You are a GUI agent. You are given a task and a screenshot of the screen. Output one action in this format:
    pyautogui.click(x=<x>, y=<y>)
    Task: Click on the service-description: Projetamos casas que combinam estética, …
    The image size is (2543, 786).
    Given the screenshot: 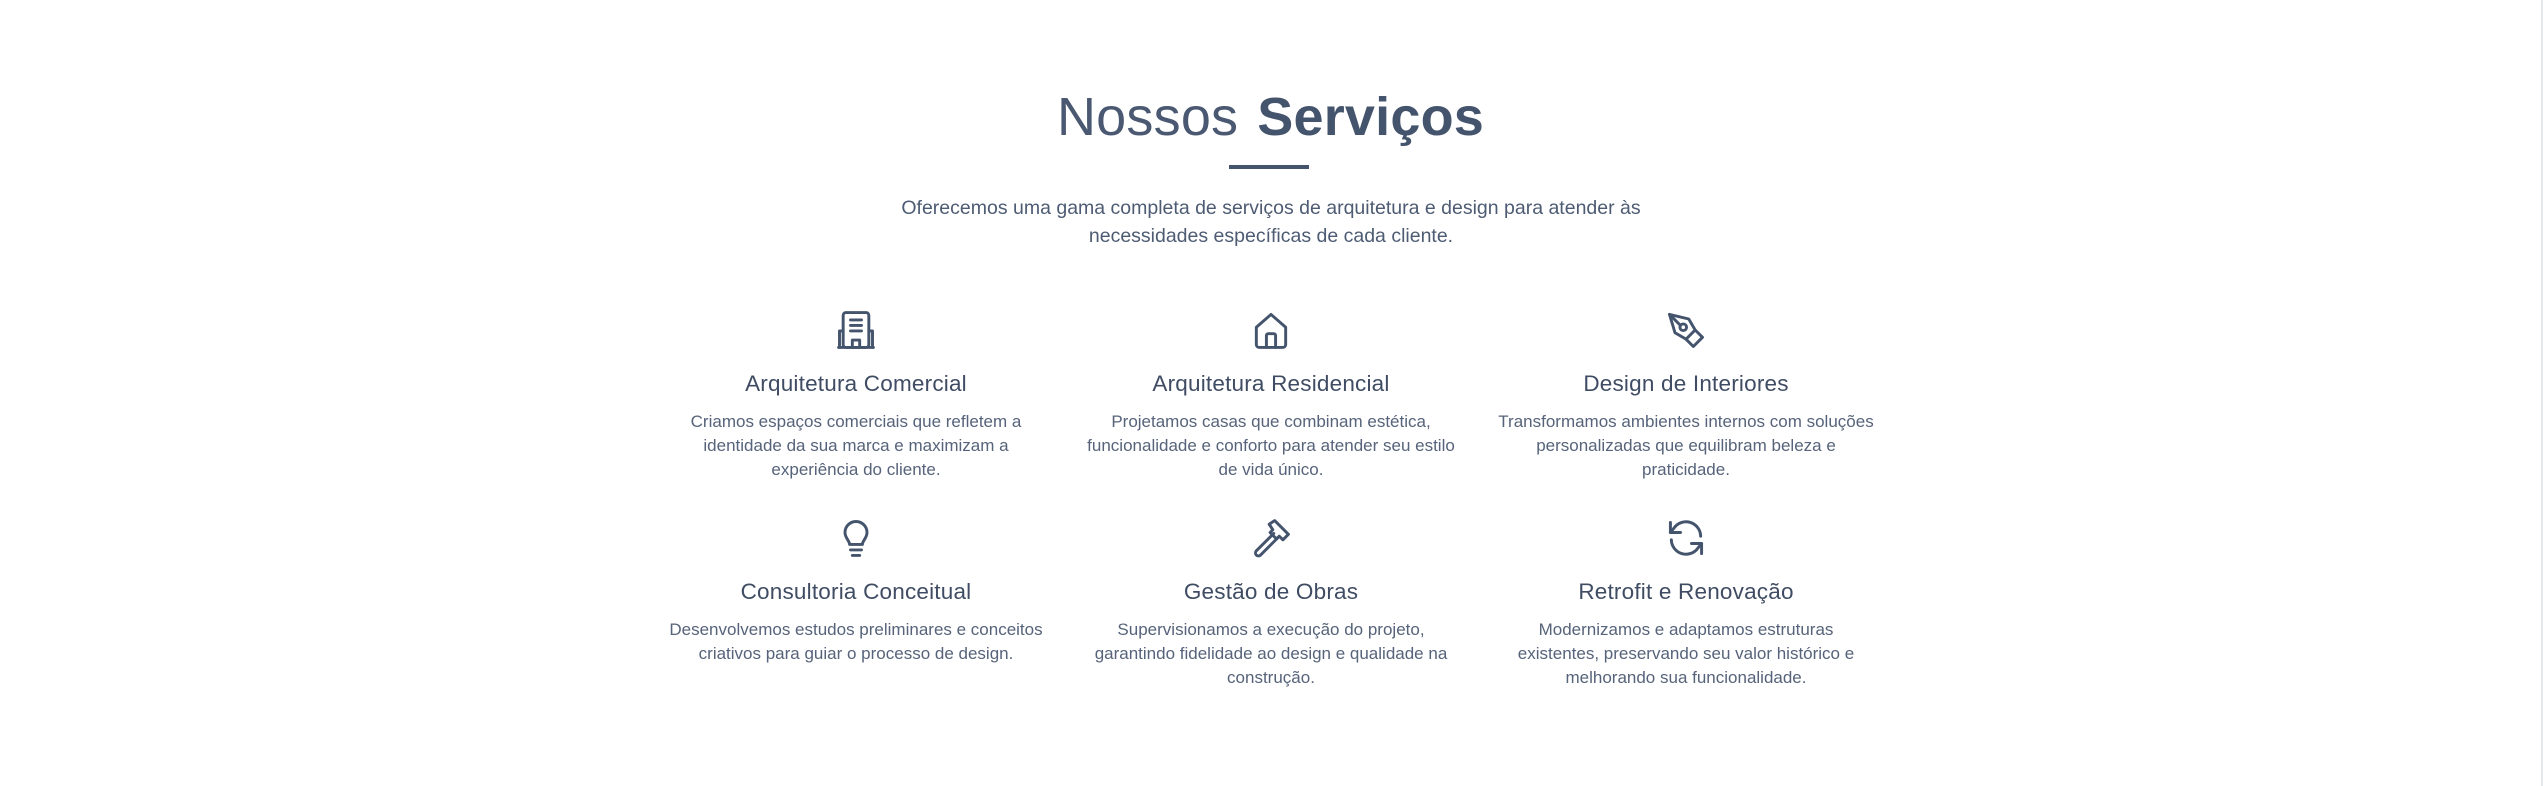 What is the action you would take?
    pyautogui.click(x=1271, y=445)
    